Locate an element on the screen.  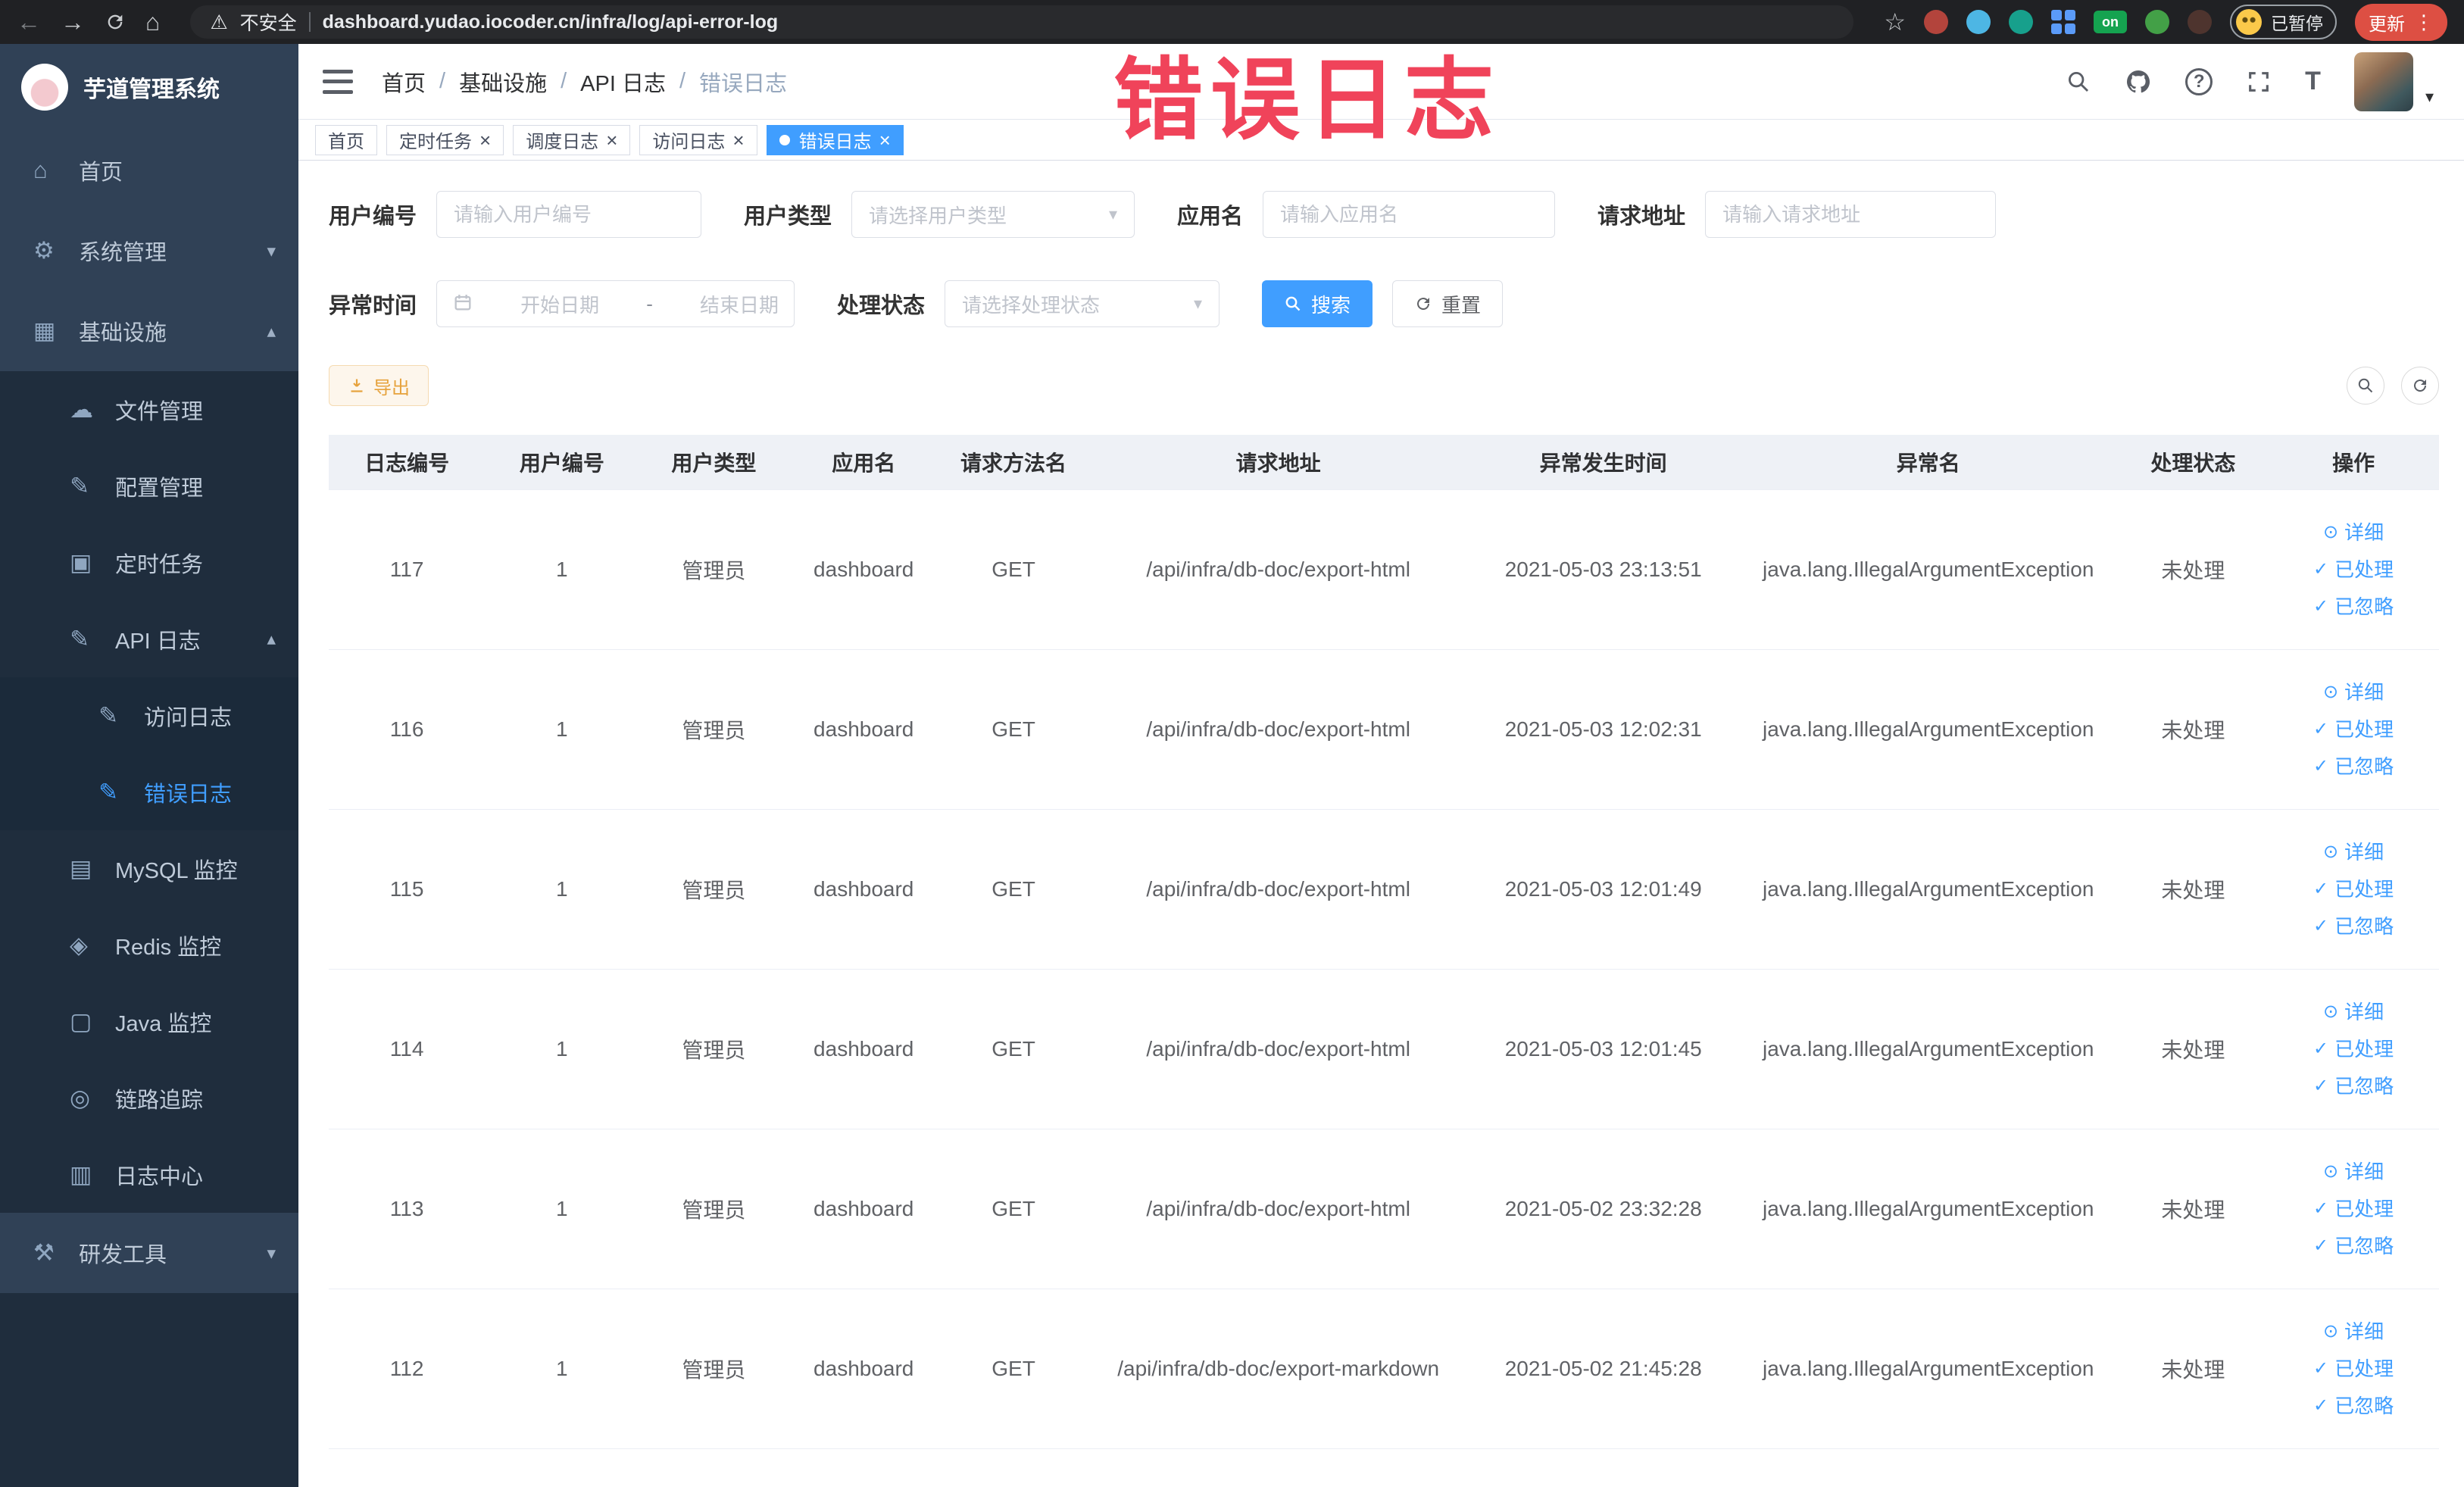
search-button: 搜索 is located at coordinates (1317, 303).